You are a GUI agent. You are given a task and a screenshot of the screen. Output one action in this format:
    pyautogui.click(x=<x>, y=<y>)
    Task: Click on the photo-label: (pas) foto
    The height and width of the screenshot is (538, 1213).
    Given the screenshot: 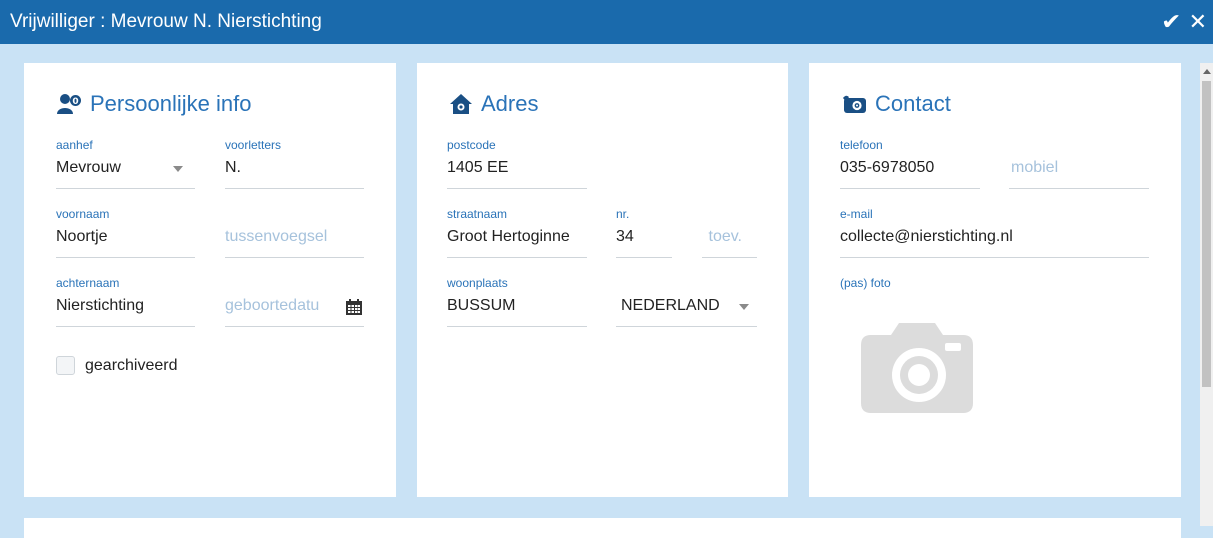 What is the action you would take?
    pyautogui.click(x=865, y=283)
    